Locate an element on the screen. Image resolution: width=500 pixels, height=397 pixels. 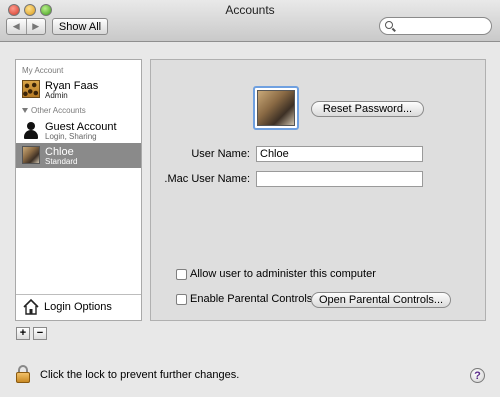
window-title: Accounts is located at coordinates (250, 10).